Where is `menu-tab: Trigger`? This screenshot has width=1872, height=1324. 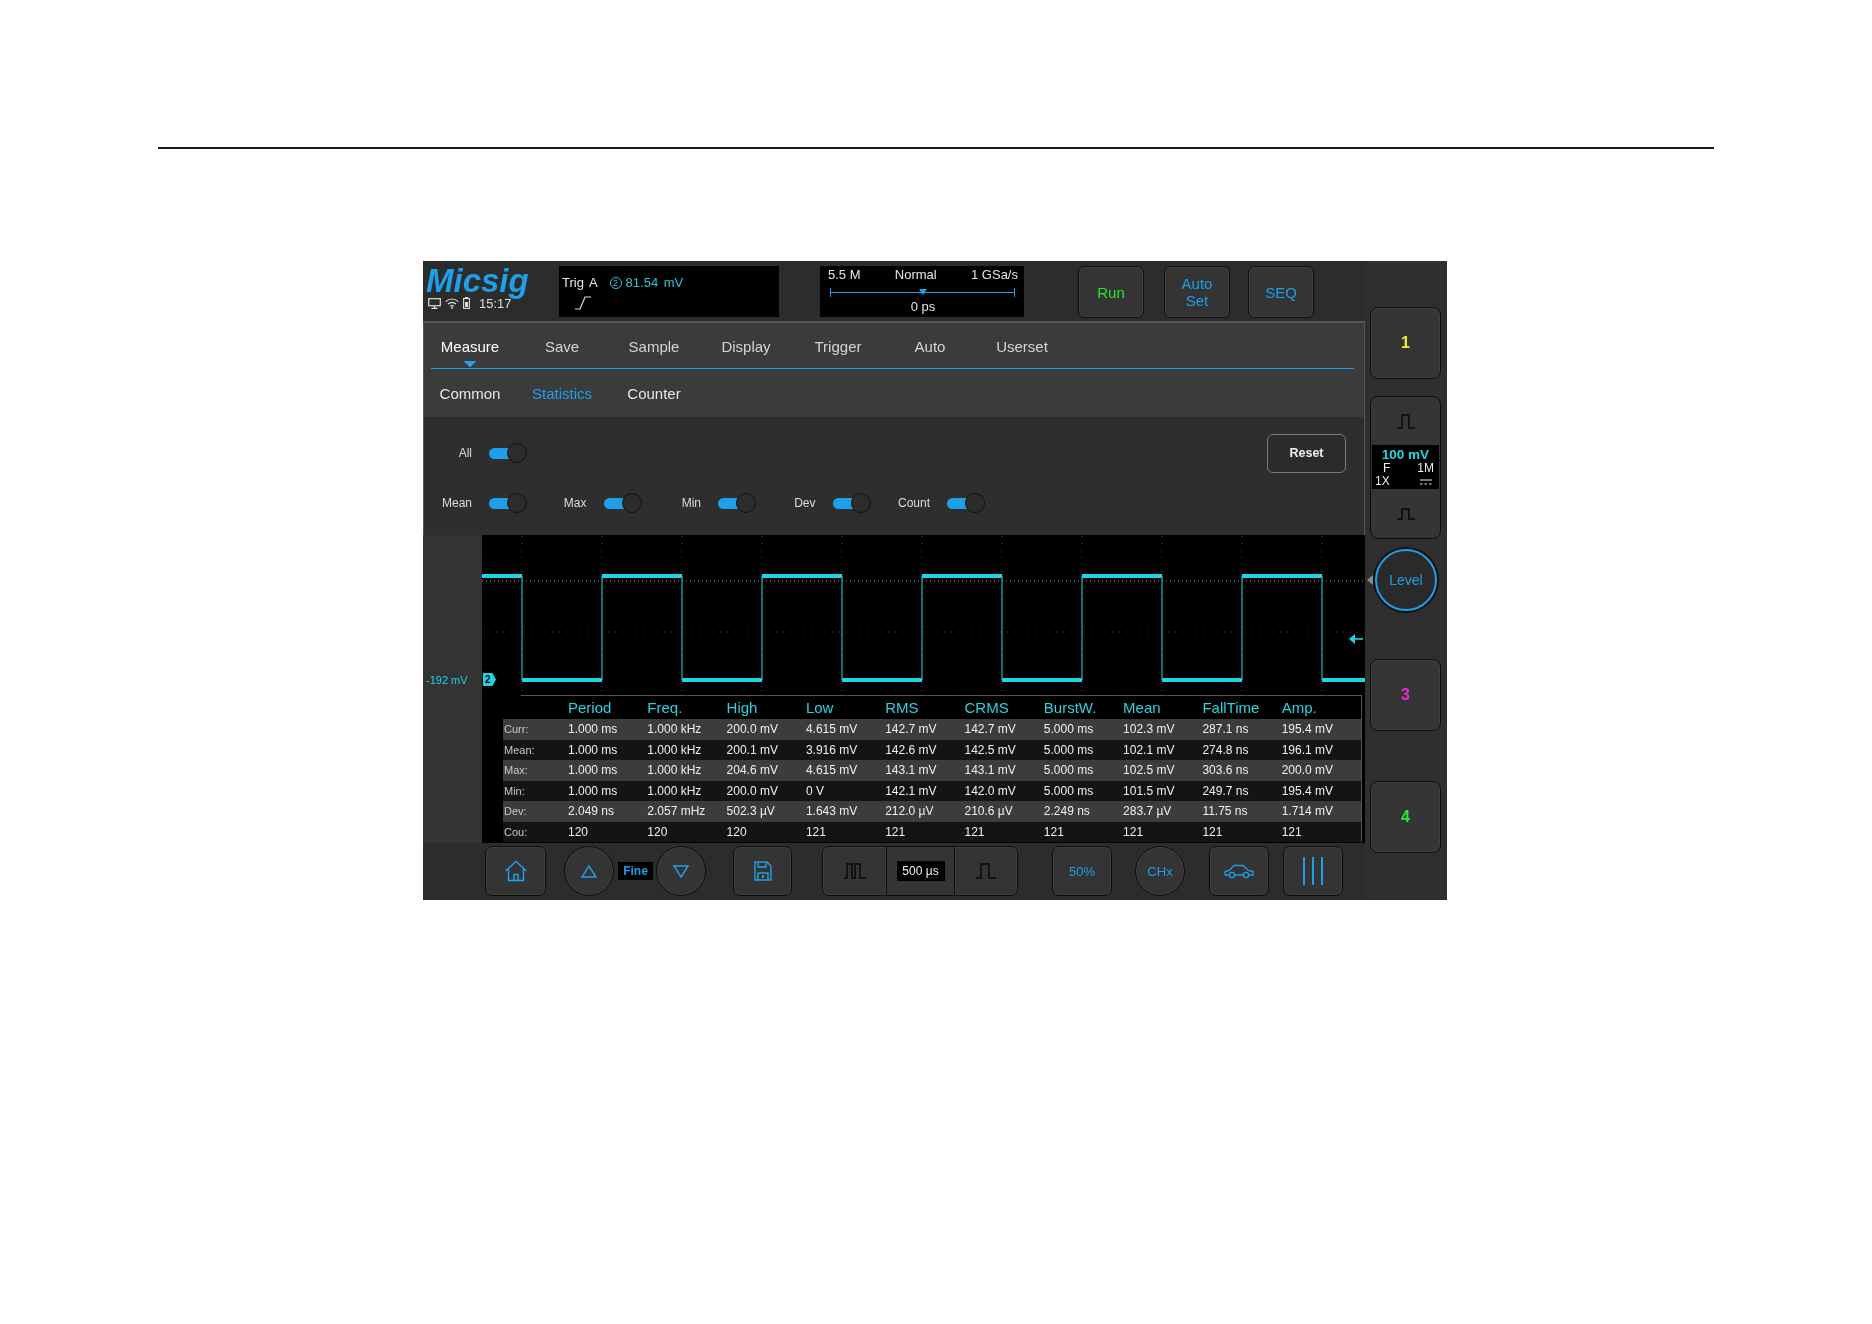
menu-tab: Trigger is located at coordinates (838, 345).